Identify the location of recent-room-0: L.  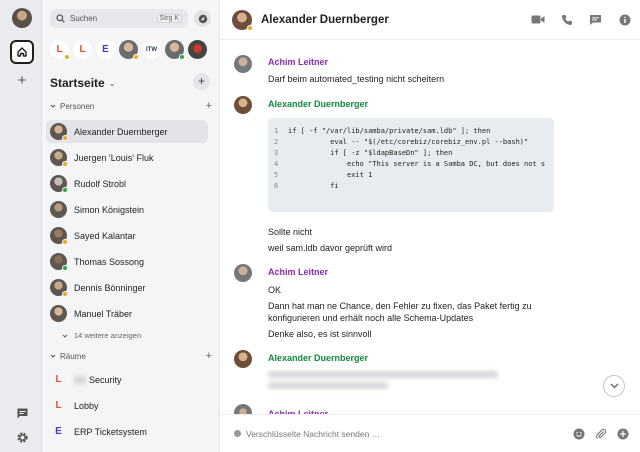
(60, 50).